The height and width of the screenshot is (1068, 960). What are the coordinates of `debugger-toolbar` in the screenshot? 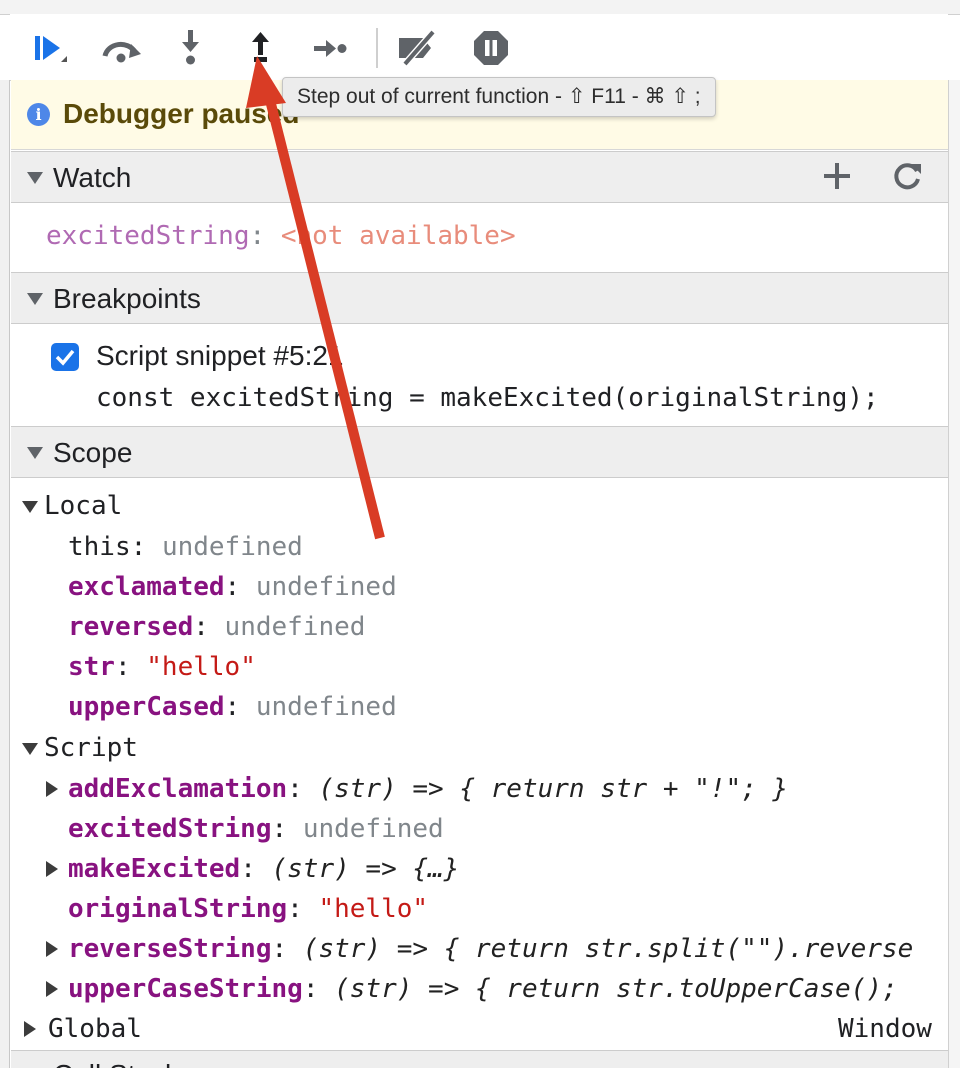 It's located at (479, 47).